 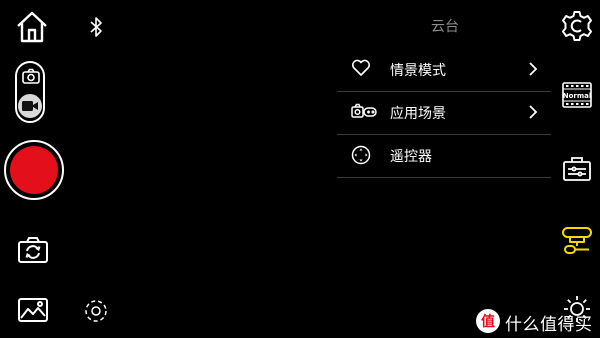 I want to click on normal-mode-button: Normal, so click(x=577, y=97).